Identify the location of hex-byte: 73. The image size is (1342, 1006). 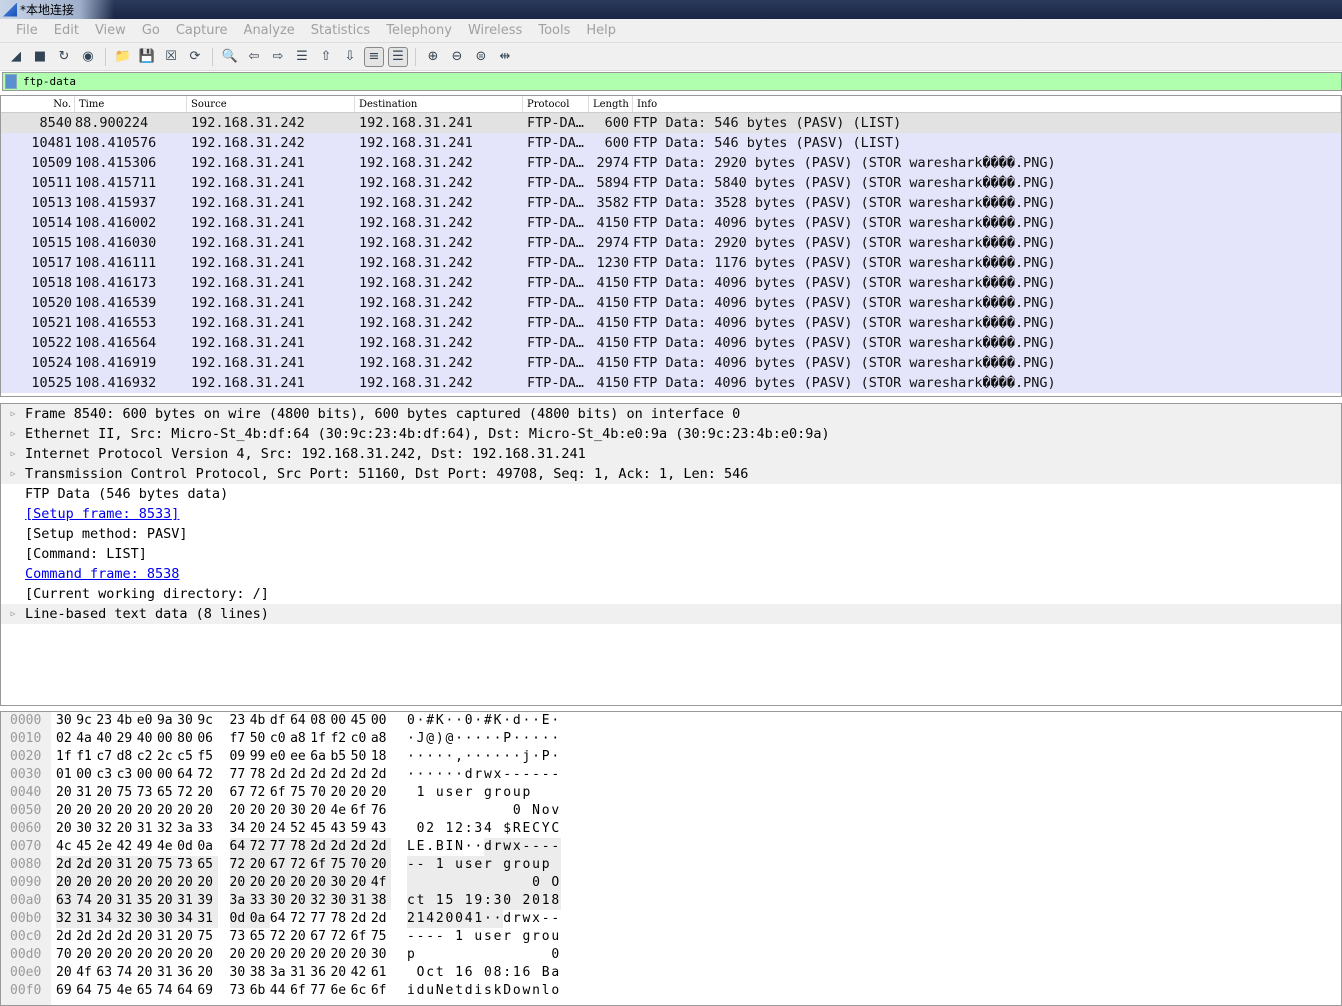
(187, 865).